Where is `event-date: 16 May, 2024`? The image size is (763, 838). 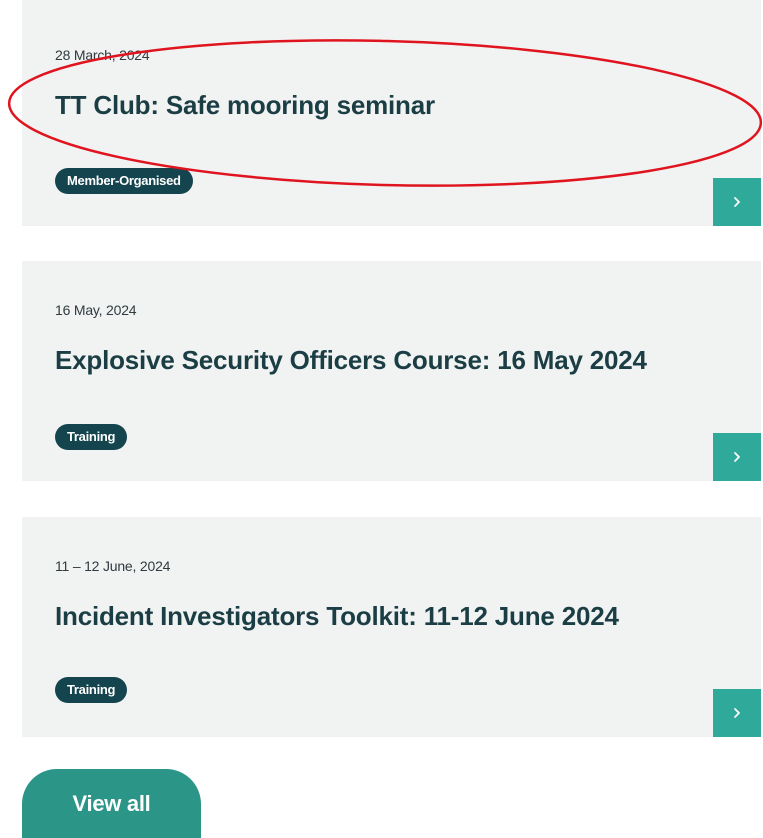 event-date: 16 May, 2024 is located at coordinates (96, 310).